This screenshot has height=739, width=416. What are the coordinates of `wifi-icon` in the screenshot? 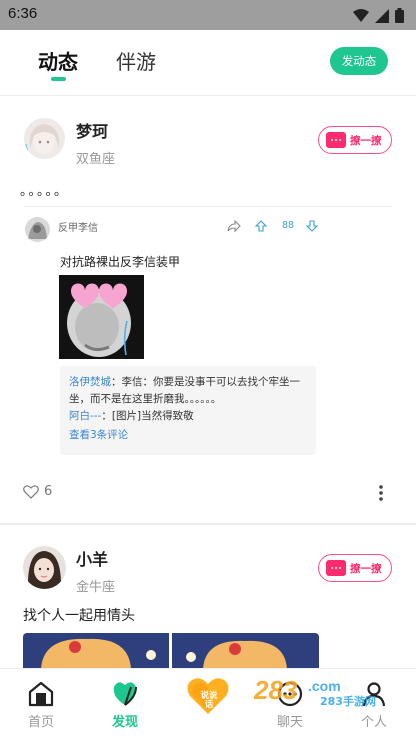 It's located at (361, 15).